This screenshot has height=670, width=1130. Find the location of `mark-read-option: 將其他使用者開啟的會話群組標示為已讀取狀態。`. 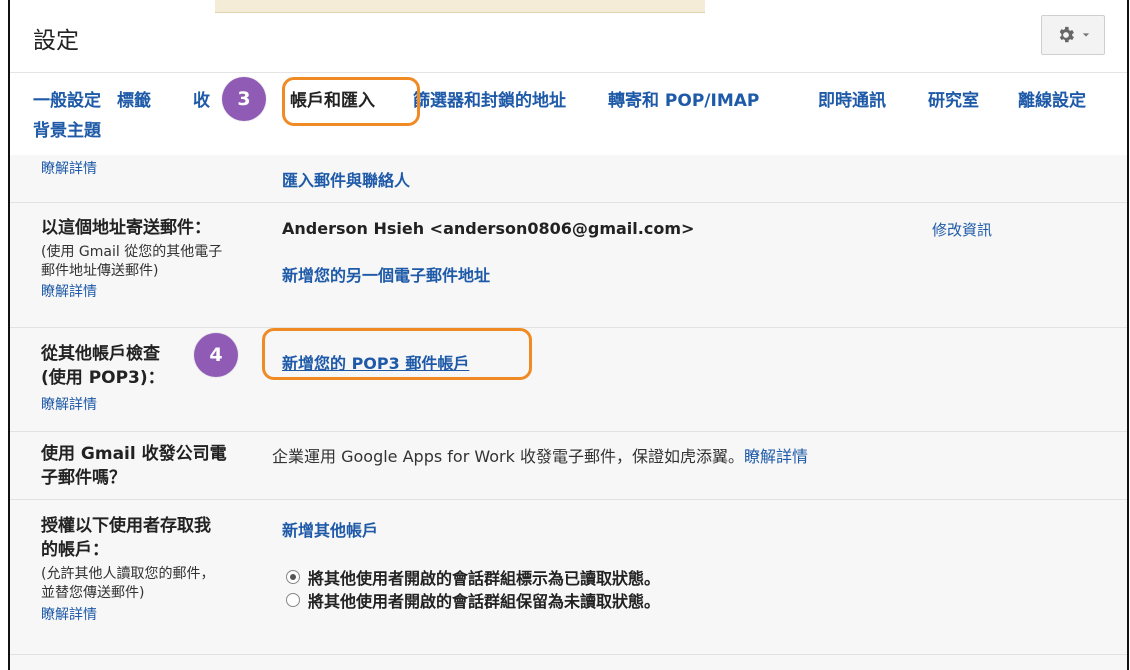

mark-read-option: 將其他使用者開啟的會話群組標示為已讀取狀態。 is located at coordinates (473, 577).